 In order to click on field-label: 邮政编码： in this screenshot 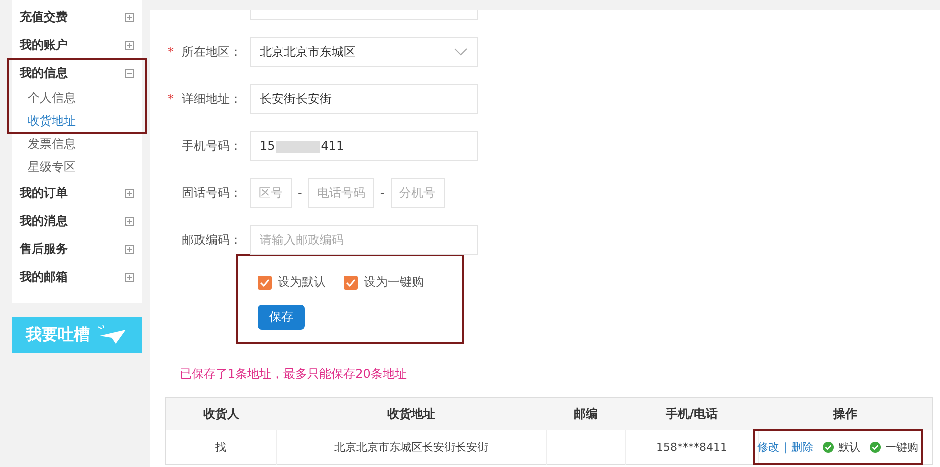, I will do `click(212, 239)`.